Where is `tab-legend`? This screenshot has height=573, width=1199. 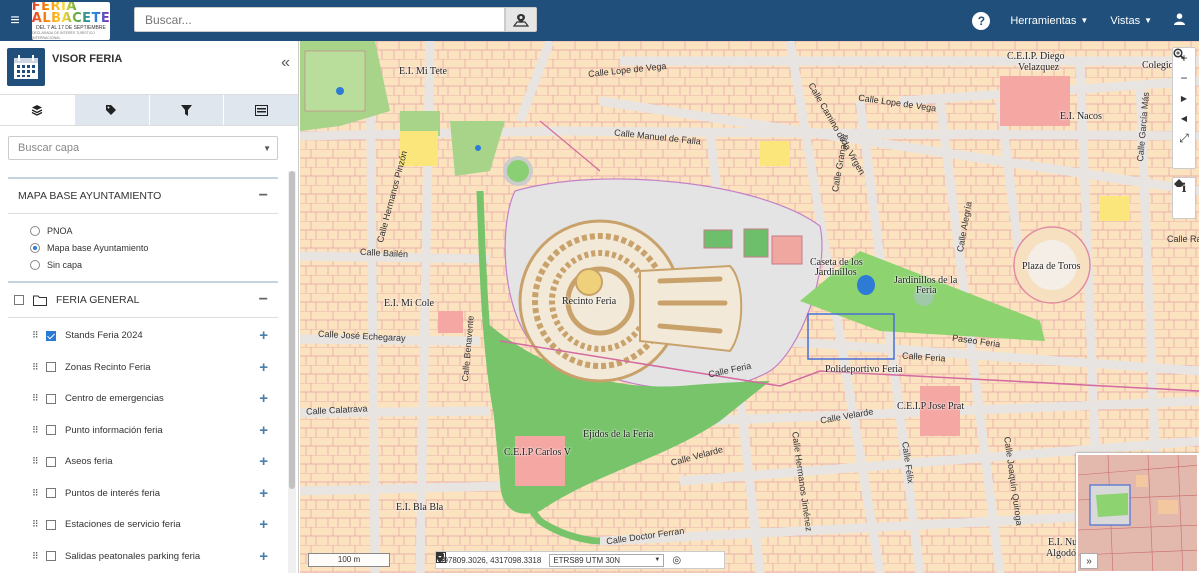 tab-legend is located at coordinates (261, 110).